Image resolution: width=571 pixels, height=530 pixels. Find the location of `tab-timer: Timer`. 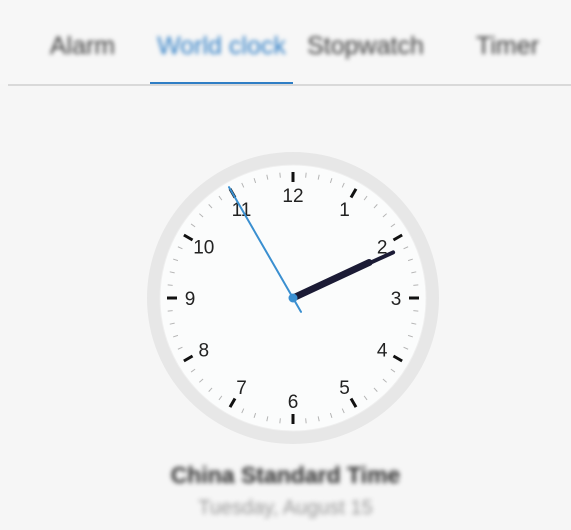

tab-timer: Timer is located at coordinates (507, 46).